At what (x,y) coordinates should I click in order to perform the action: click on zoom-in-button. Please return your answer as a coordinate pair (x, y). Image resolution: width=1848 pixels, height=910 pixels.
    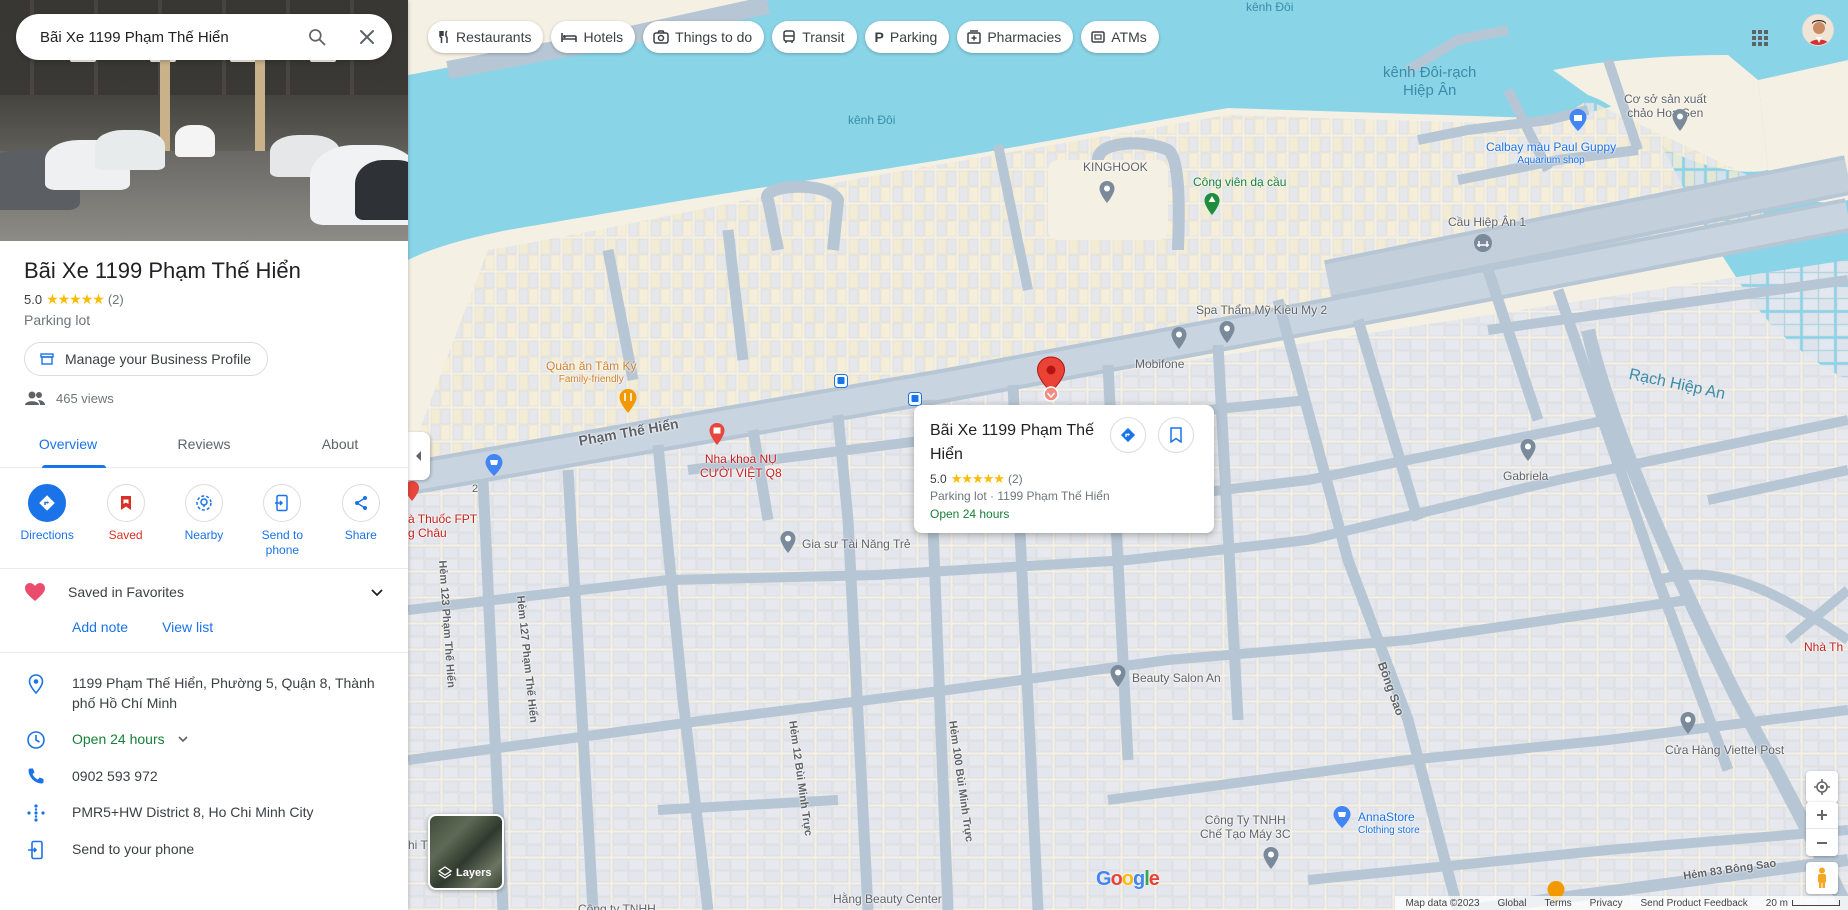
    Looking at the image, I should click on (1822, 815).